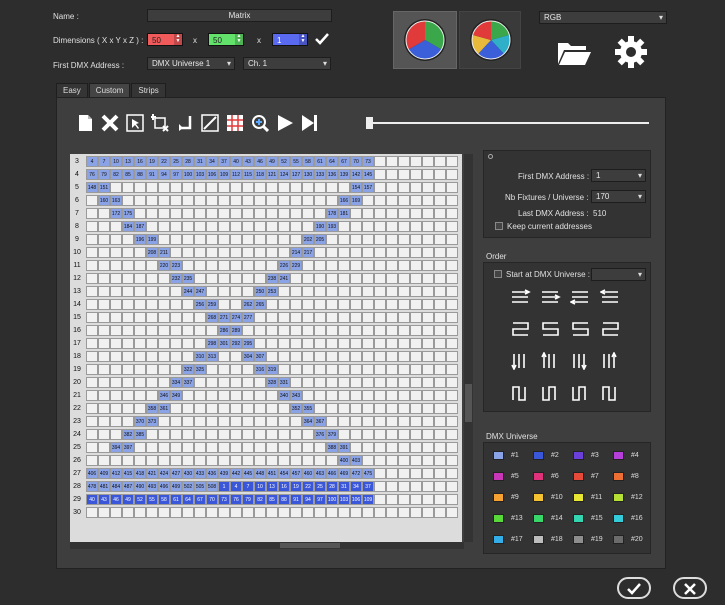 This screenshot has width=725, height=605. Describe the element at coordinates (628, 518) in the screenshot. I see `universe-item: #16` at that location.